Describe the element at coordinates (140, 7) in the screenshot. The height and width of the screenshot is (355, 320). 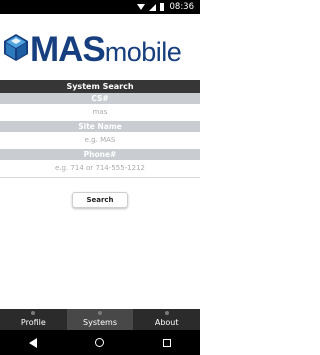
I see `wifi-icon` at that location.